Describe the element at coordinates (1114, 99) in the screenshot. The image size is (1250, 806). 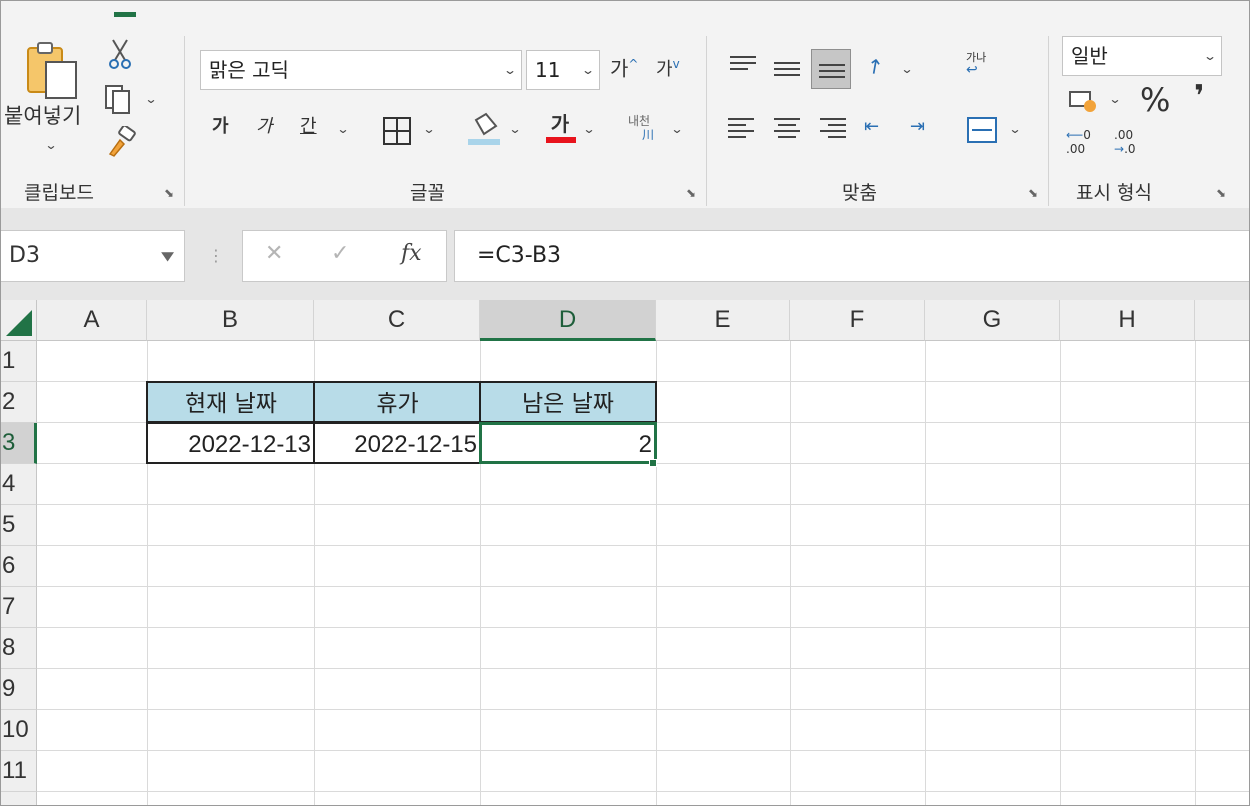
I see `accounting-chevron-down-icon: ⌄` at that location.